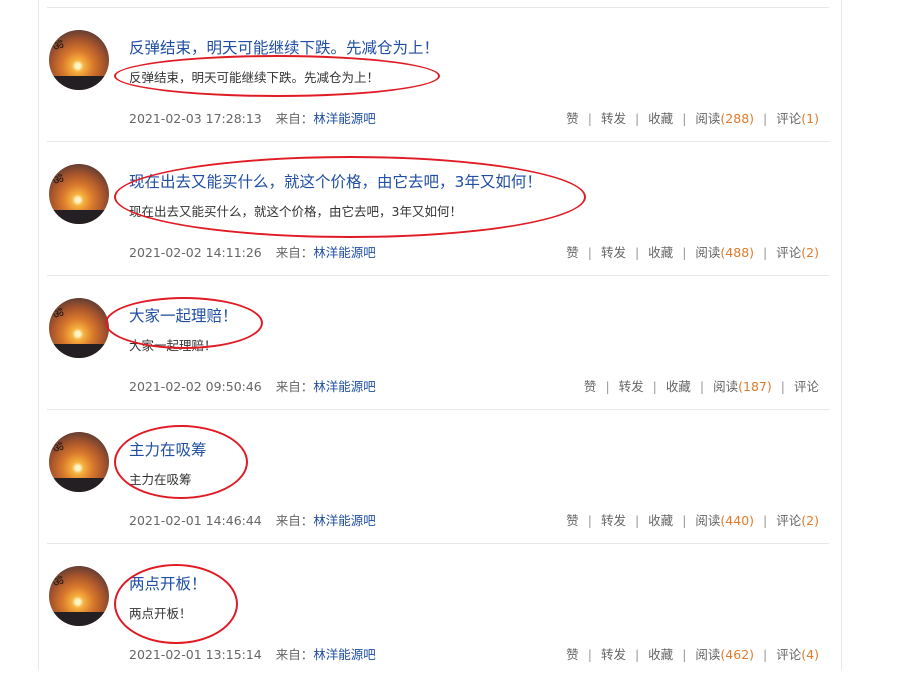  I want to click on post-title: 现在出去又能买什么，就这个价格，由它去吧，3年又如何！, so click(335, 181).